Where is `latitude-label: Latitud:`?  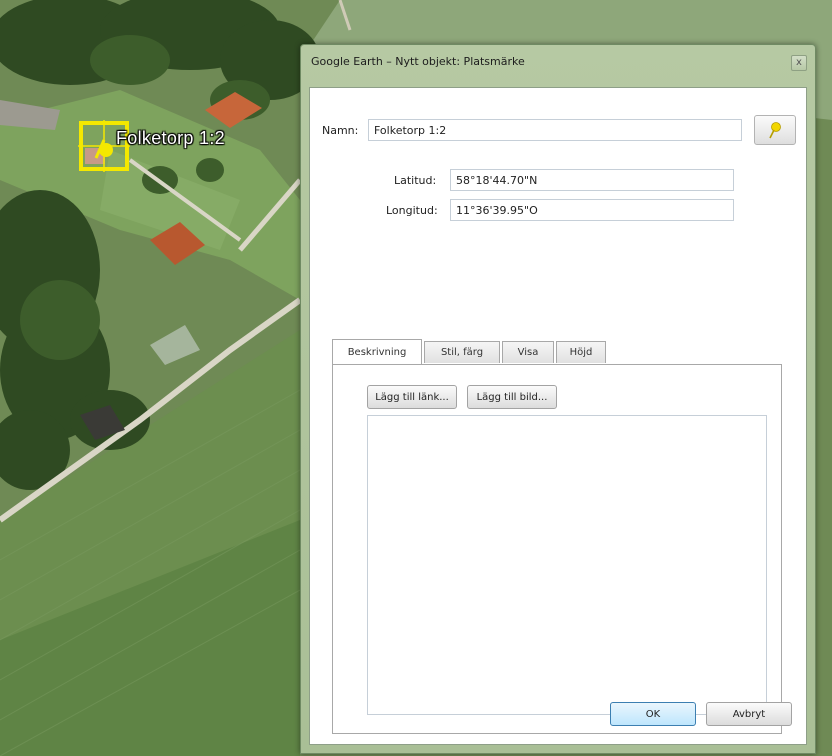
latitude-label: Latitud: is located at coordinates (415, 180).